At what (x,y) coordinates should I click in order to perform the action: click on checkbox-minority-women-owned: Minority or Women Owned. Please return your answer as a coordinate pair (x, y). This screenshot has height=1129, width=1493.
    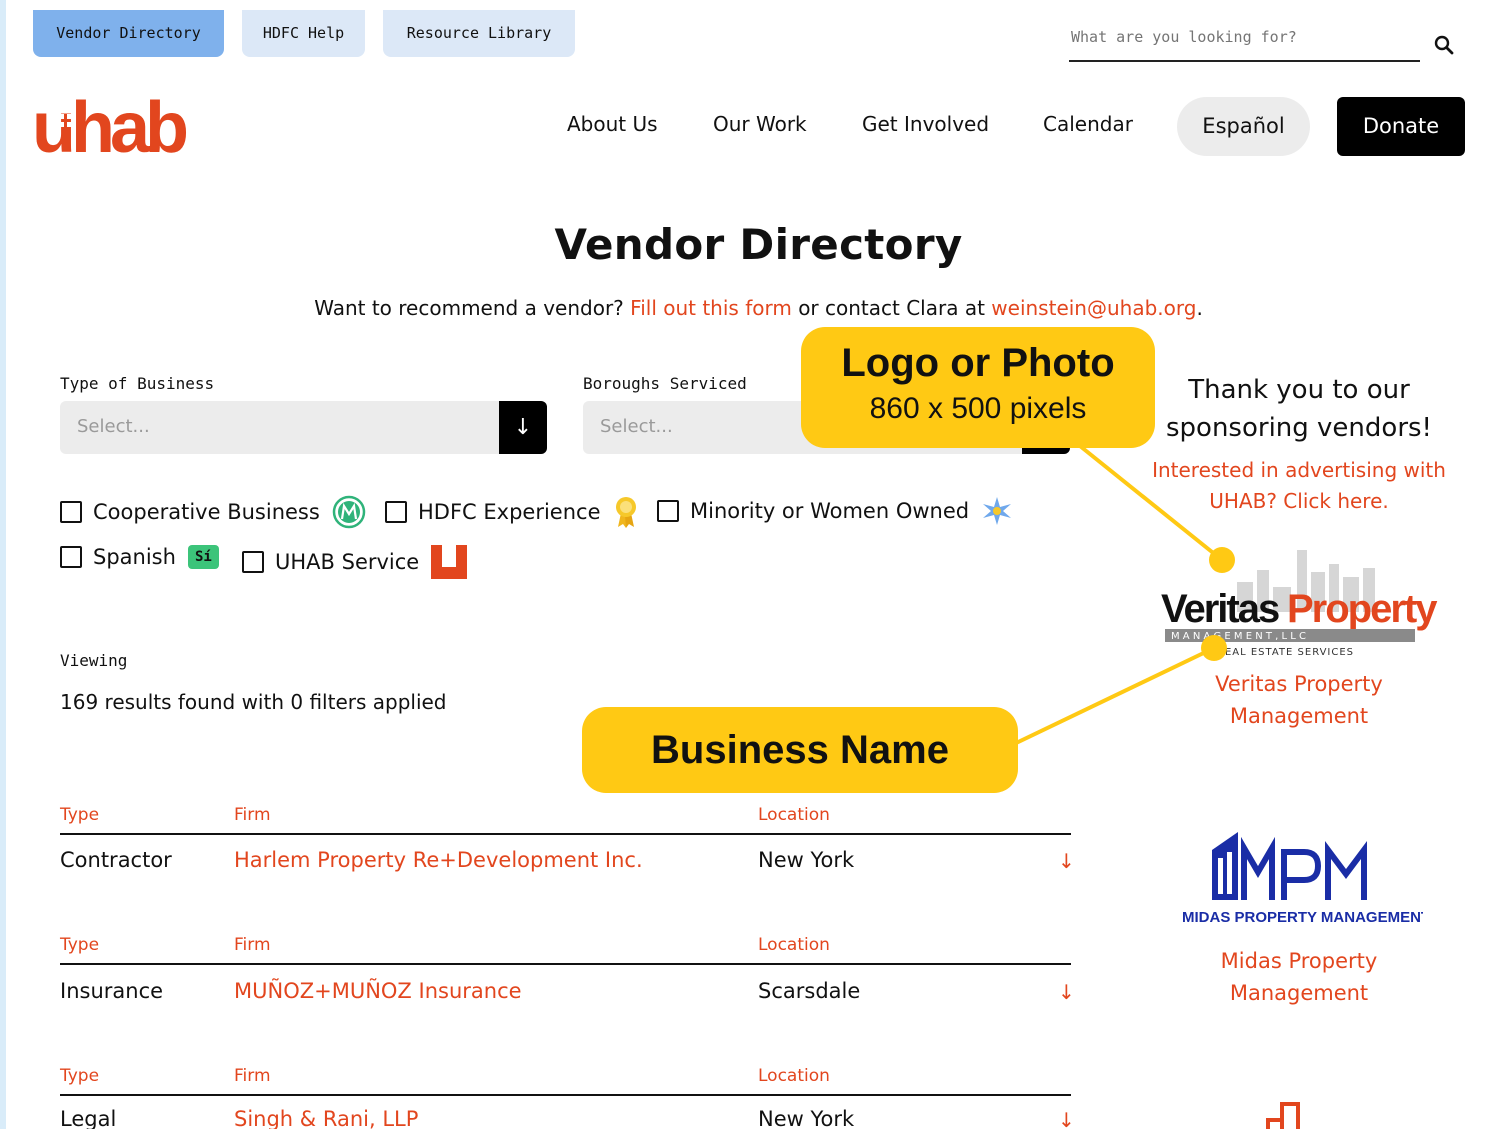
    Looking at the image, I should click on (835, 511).